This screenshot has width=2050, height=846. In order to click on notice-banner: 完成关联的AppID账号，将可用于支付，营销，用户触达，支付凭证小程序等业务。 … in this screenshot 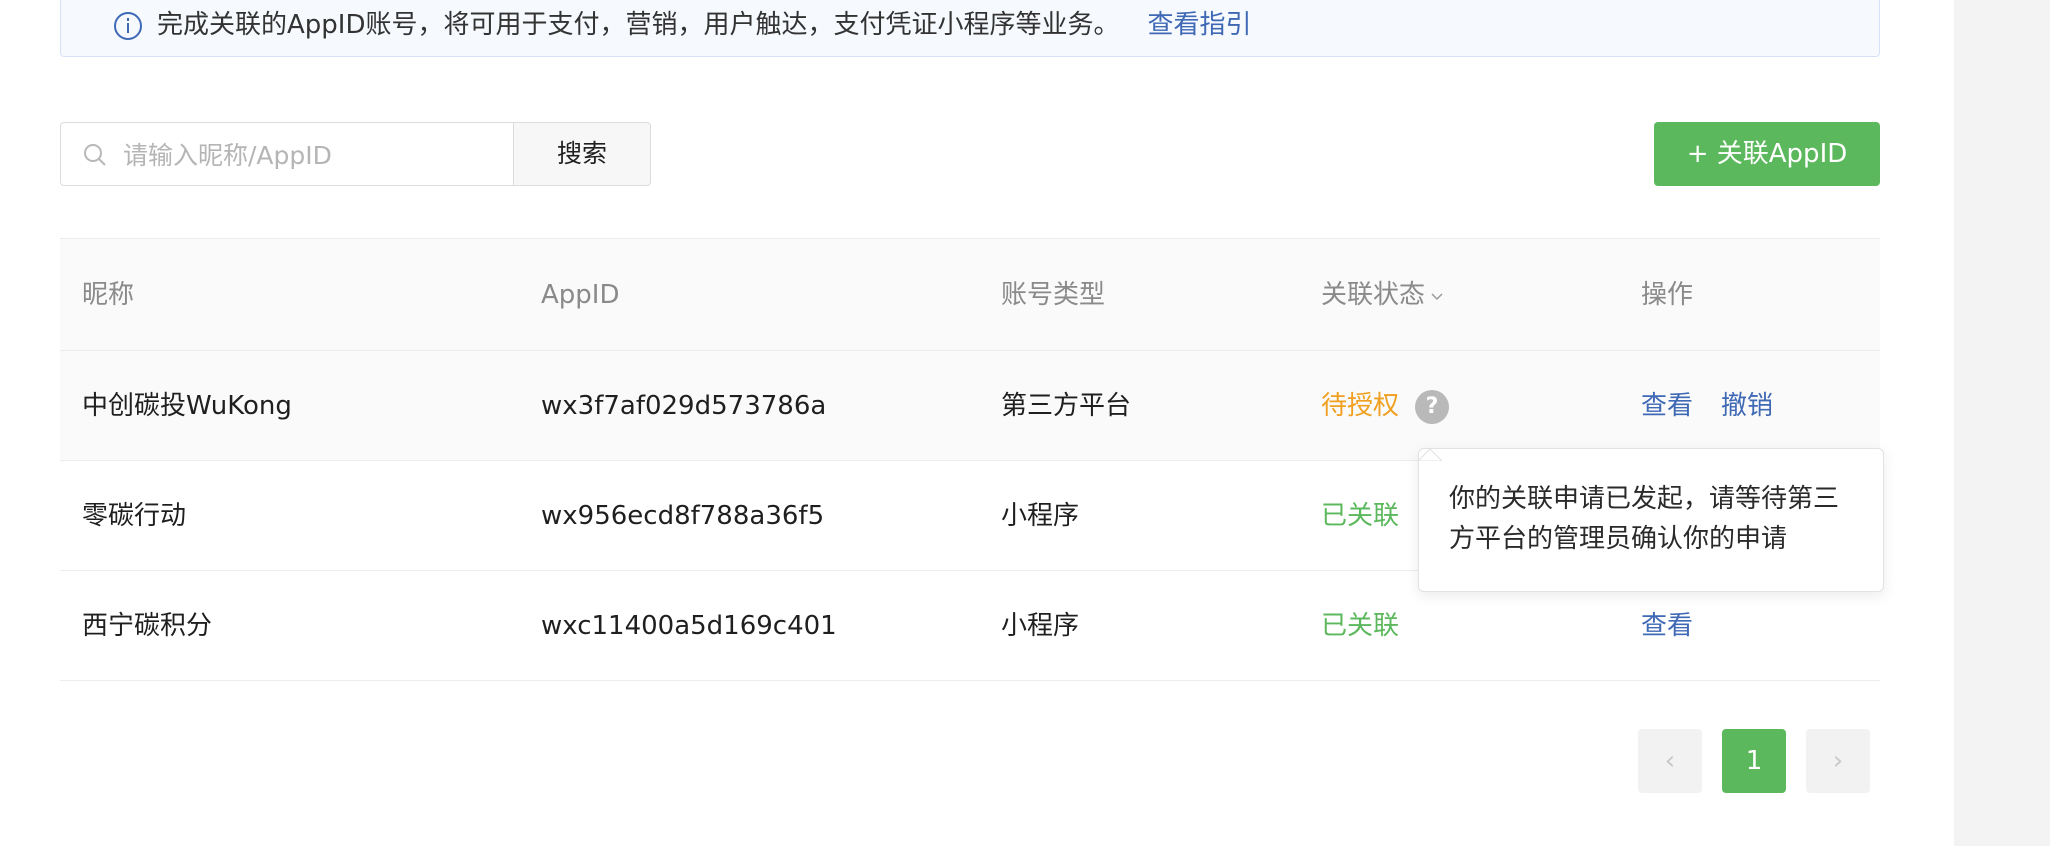, I will do `click(970, 28)`.